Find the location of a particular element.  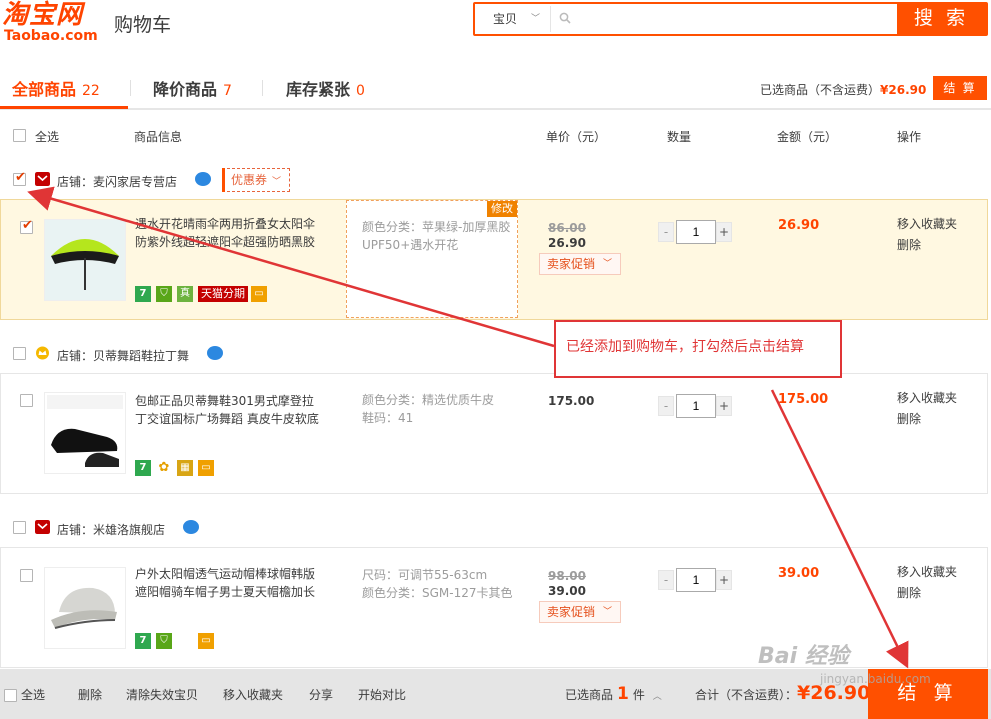

grid-badge-icon: ▦ is located at coordinates (185, 468).